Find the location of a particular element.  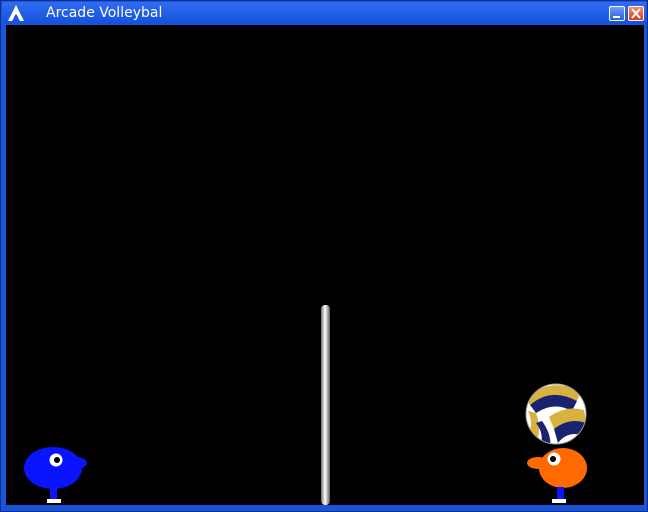

title-bar: Arcade Volleybal is located at coordinates (324, 13).